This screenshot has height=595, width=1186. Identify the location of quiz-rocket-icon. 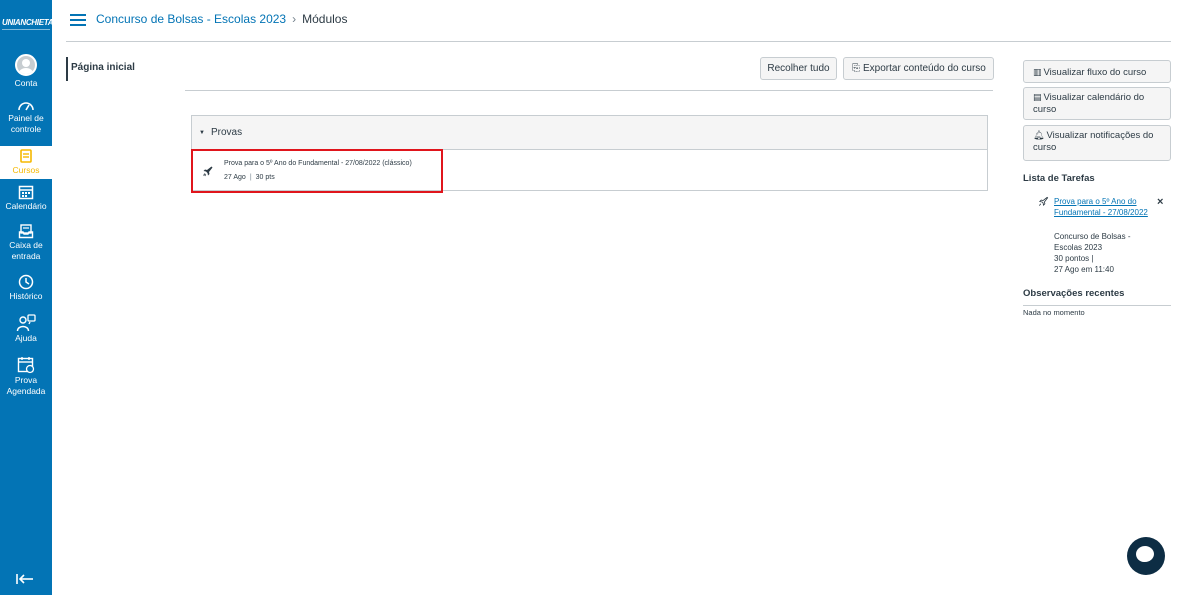
(1043, 201).